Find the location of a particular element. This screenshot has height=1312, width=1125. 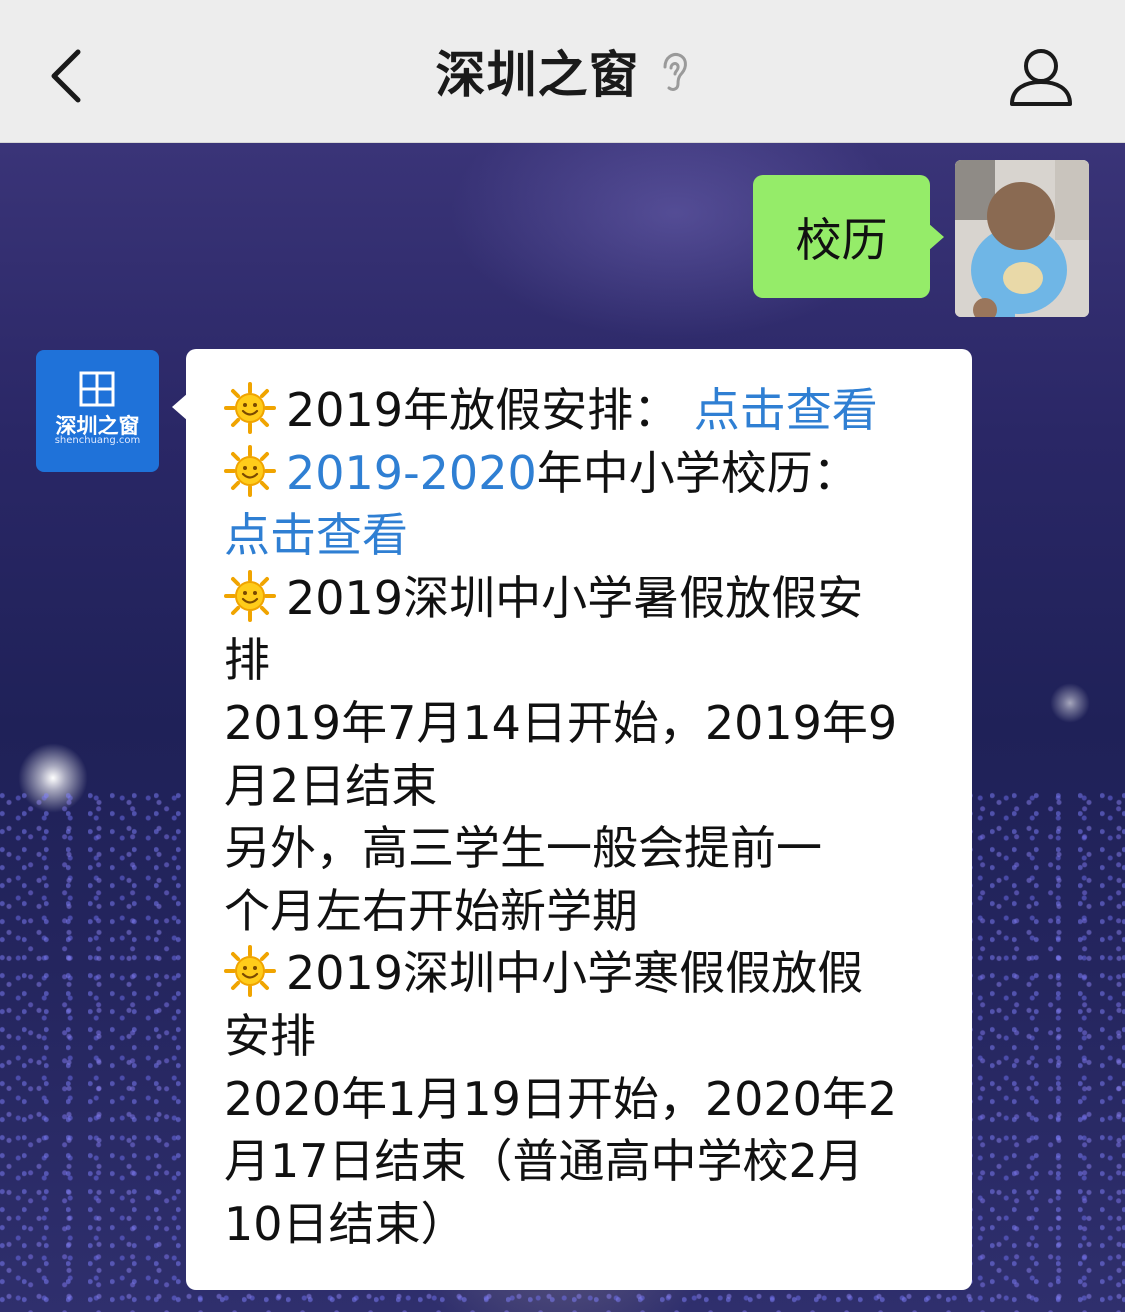

message-line: 2019-2020年中小学校历： is located at coordinates (583, 473).